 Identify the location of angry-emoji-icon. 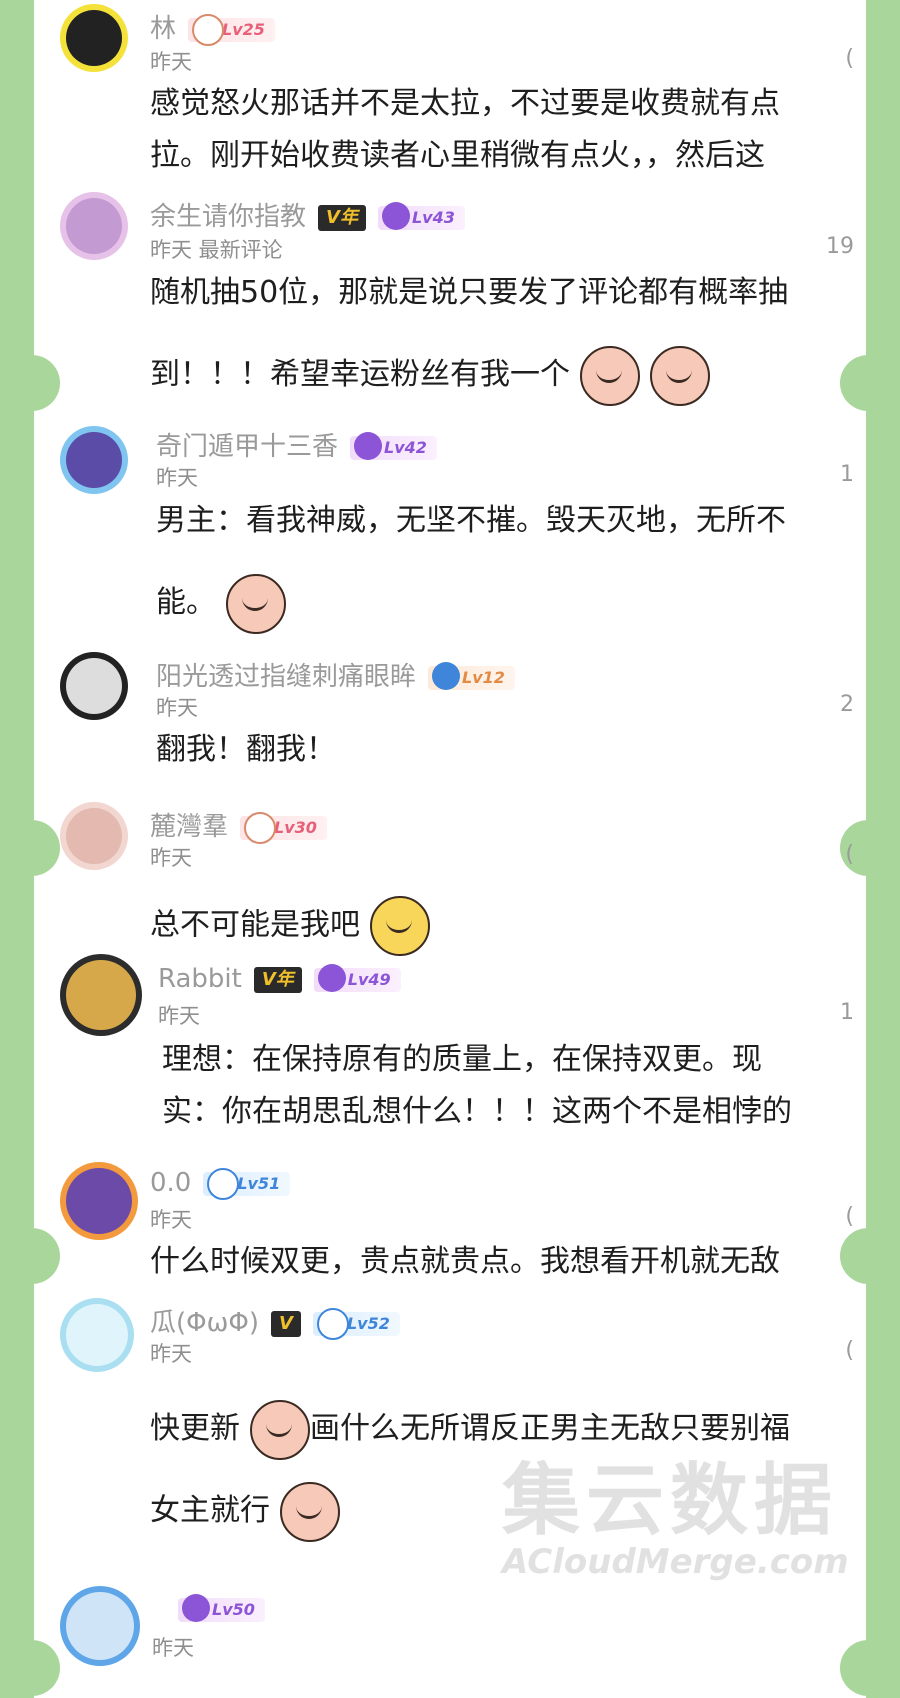
(256, 603).